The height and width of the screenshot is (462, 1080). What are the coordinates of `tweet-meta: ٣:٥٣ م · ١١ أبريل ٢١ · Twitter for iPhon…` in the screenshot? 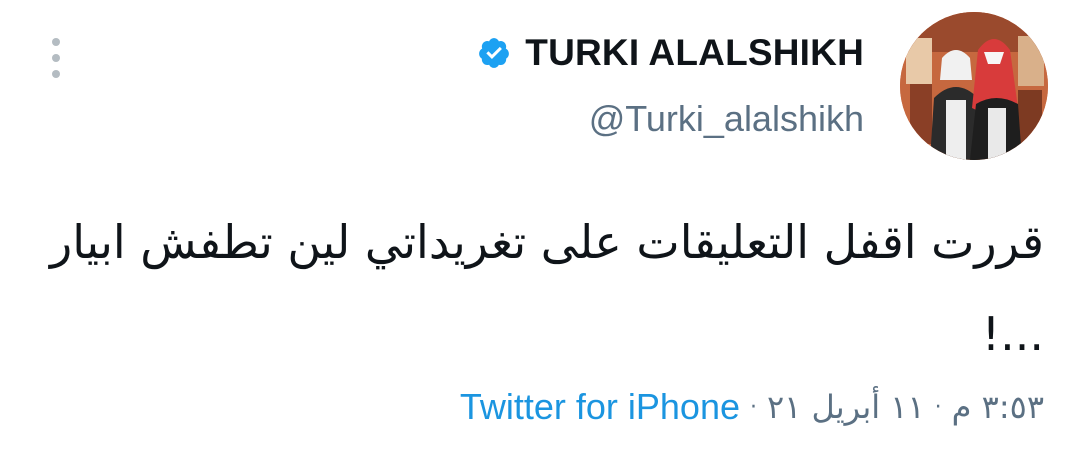 It's located at (752, 407).